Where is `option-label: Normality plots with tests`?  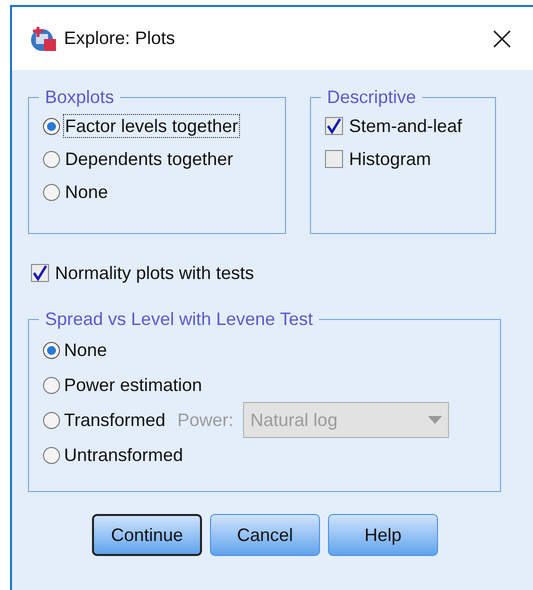
option-label: Normality plots with tests is located at coordinates (154, 273).